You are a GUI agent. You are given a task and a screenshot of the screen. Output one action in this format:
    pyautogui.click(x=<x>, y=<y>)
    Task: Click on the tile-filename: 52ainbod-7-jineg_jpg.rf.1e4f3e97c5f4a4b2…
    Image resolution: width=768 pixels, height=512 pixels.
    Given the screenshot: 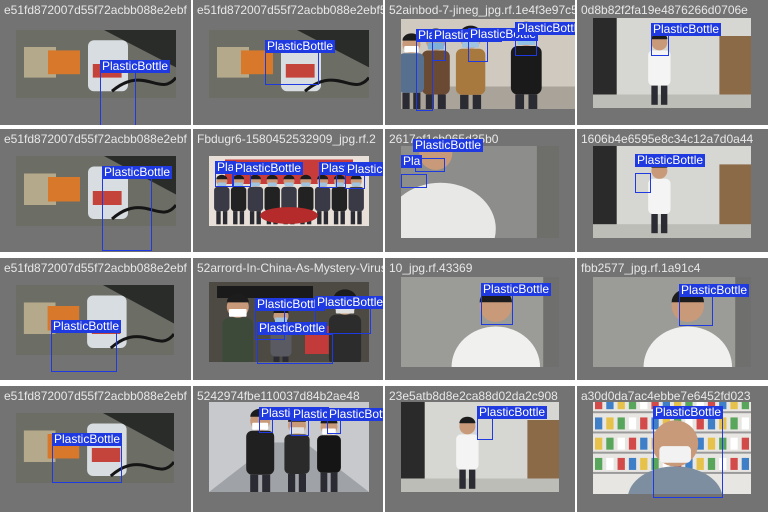 What is the action you would take?
    pyautogui.click(x=482, y=10)
    